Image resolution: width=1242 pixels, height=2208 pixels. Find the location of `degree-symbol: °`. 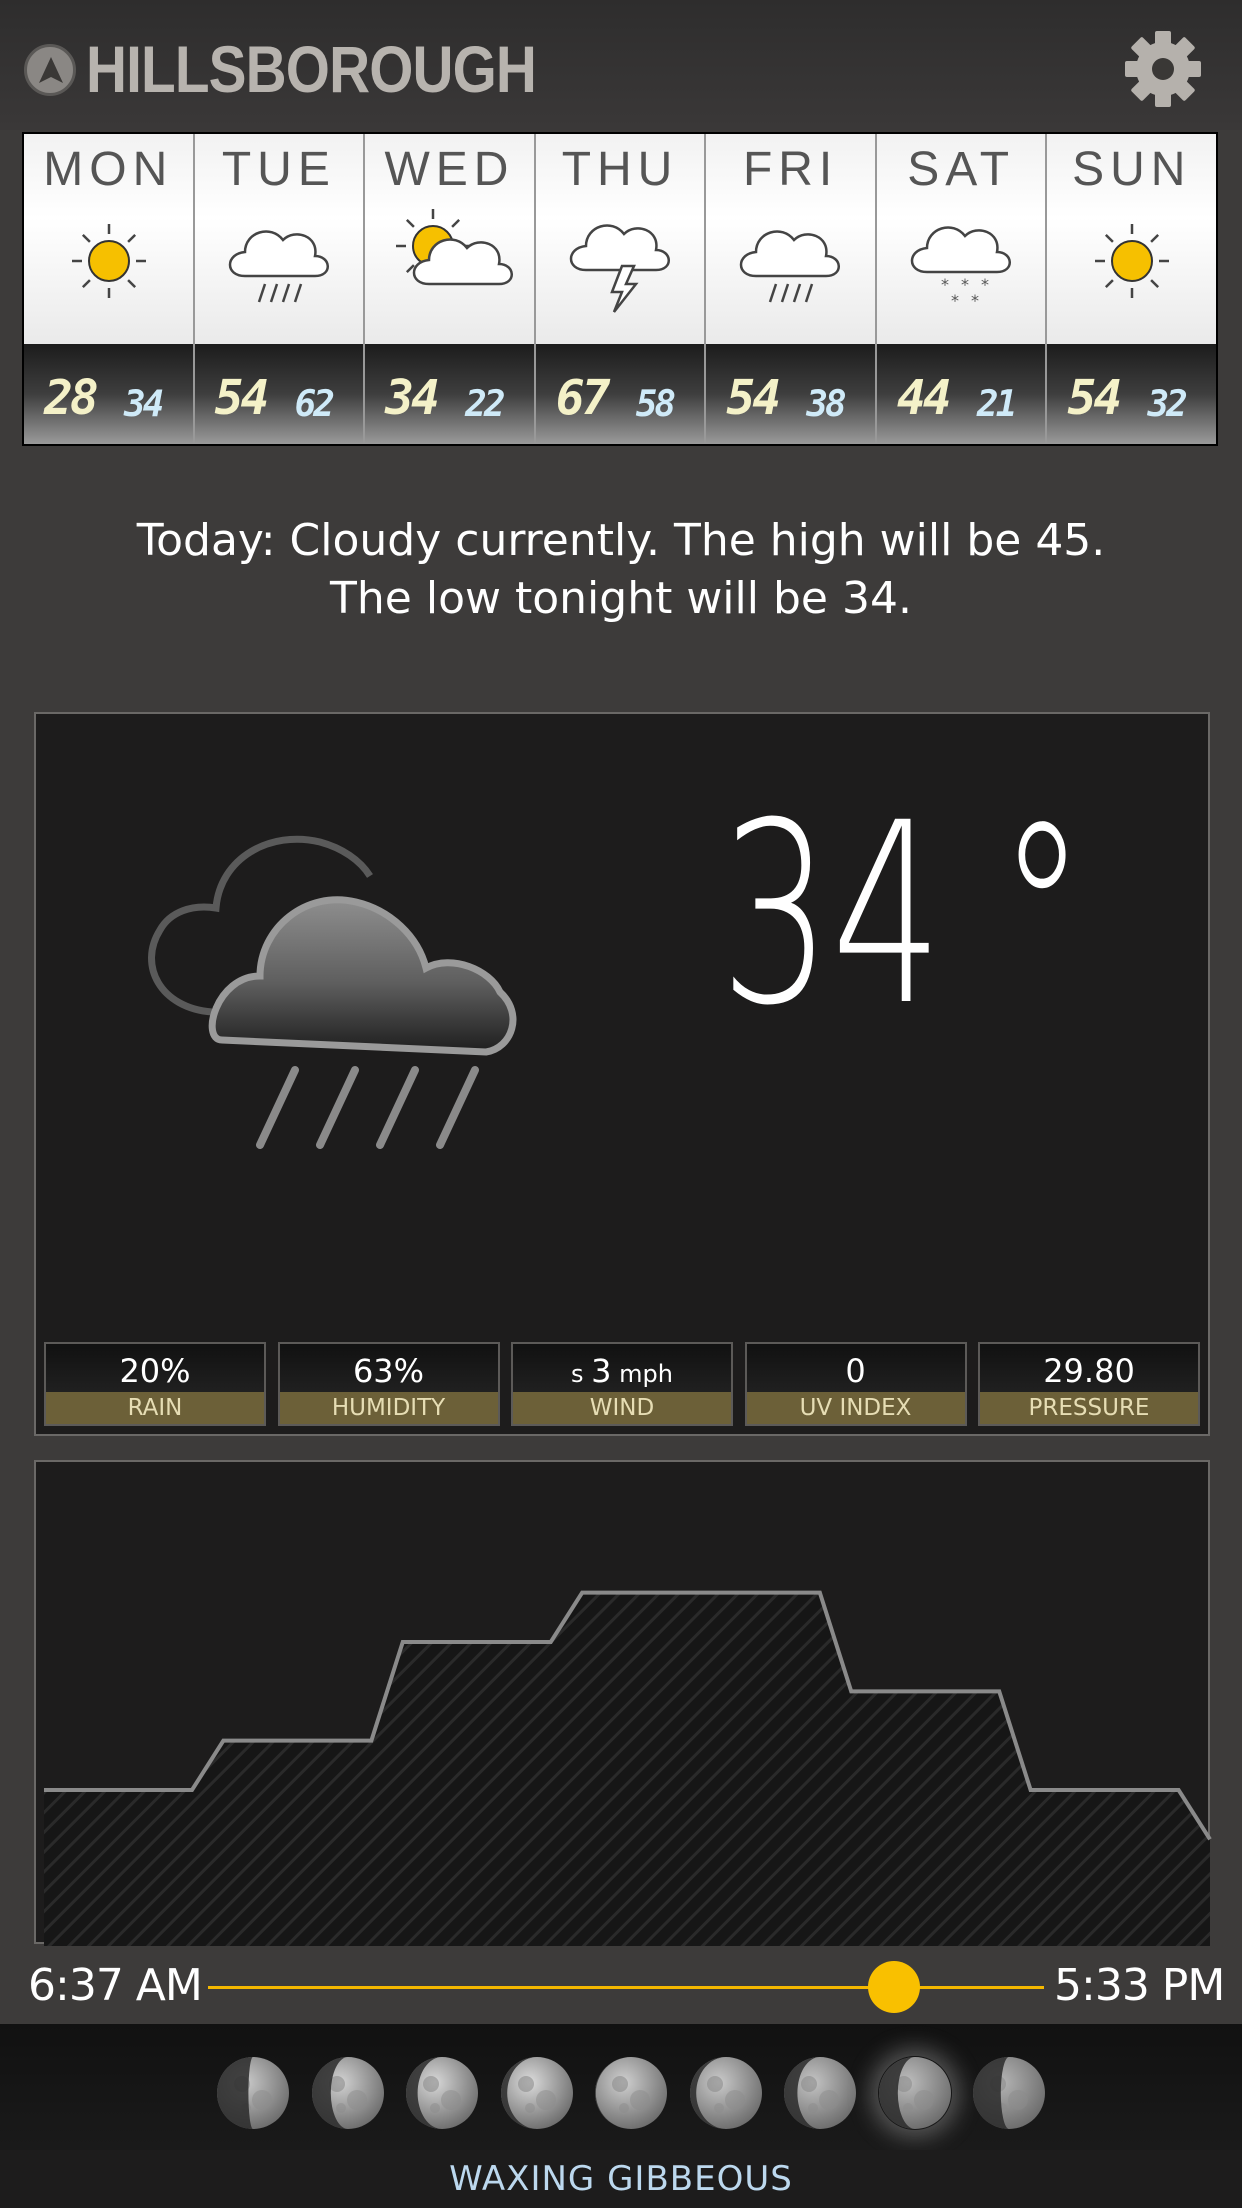

degree-symbol: ° is located at coordinates (1042, 914).